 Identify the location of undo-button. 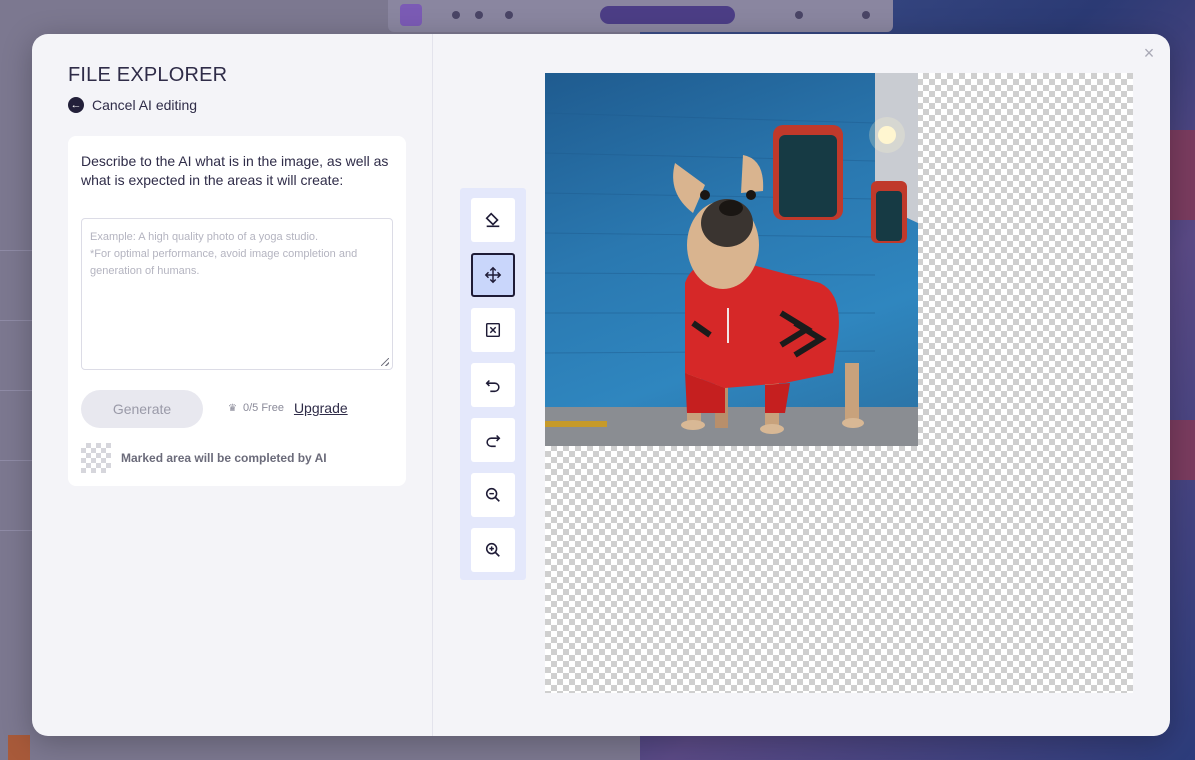
(493, 385).